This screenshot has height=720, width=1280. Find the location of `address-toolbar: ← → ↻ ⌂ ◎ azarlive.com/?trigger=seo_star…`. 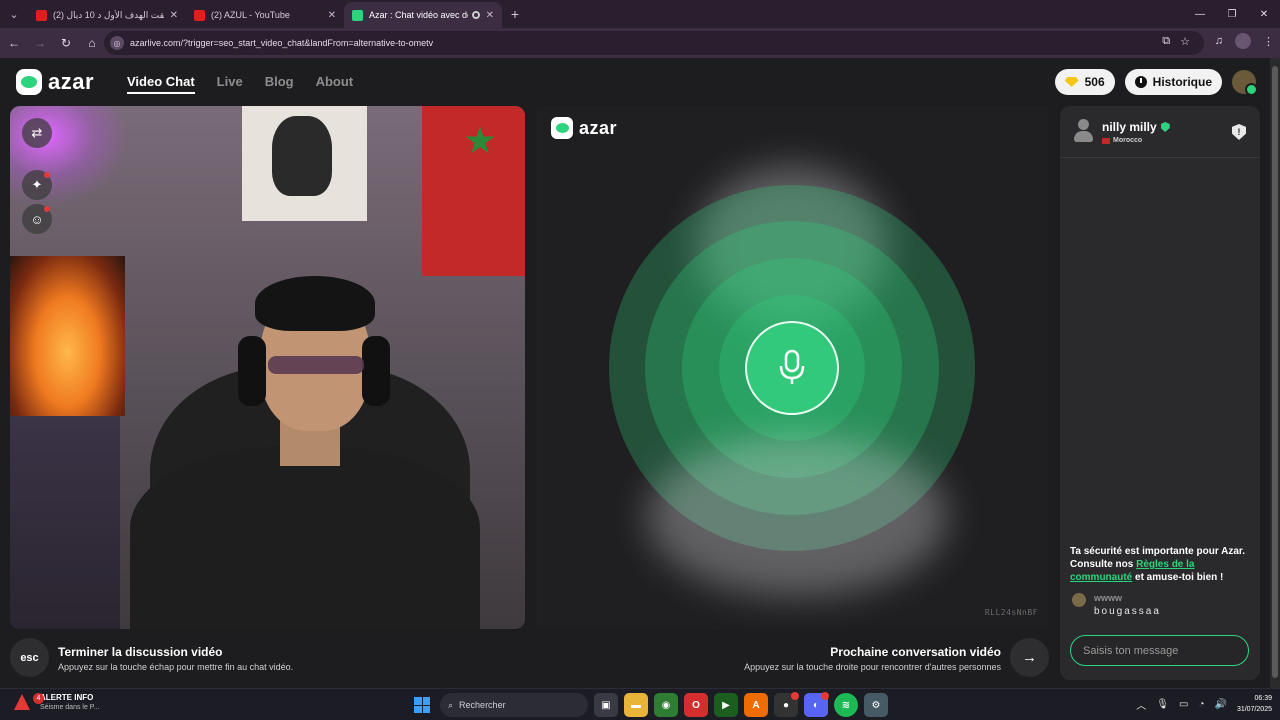

address-toolbar: ← → ↻ ⌂ ◎ azarlive.com/?trigger=seo_star… is located at coordinates (640, 43).